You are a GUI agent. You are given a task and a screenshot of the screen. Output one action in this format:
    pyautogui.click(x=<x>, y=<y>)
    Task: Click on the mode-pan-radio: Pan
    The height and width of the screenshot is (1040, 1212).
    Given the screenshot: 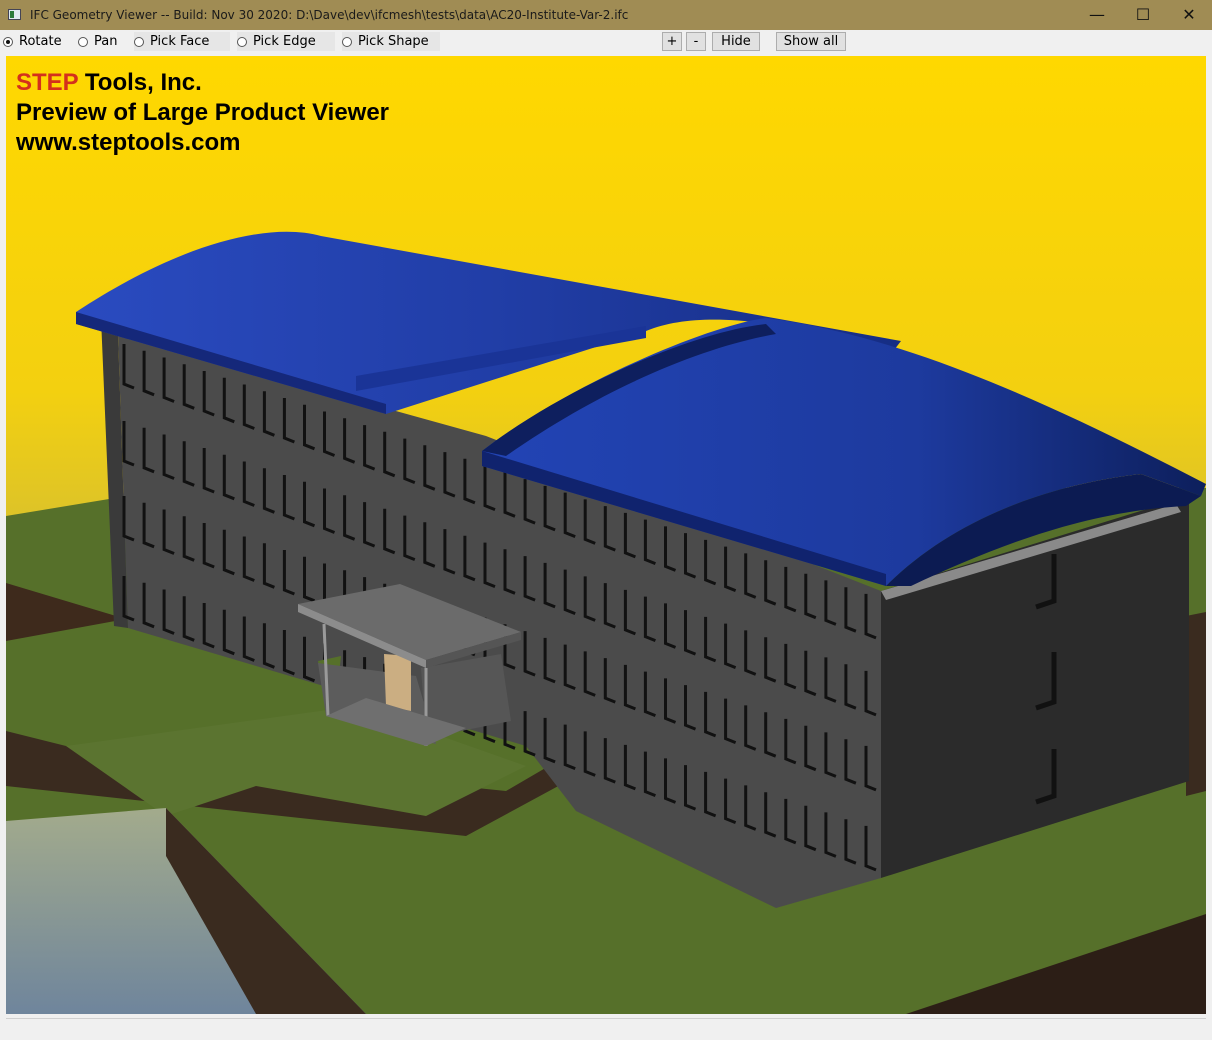 What is the action you would take?
    pyautogui.click(x=103, y=41)
    